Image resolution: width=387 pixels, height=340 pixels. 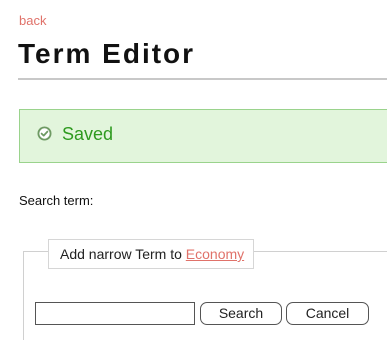 What do you see at coordinates (115, 313) in the screenshot?
I see `narrow-term-input` at bounding box center [115, 313].